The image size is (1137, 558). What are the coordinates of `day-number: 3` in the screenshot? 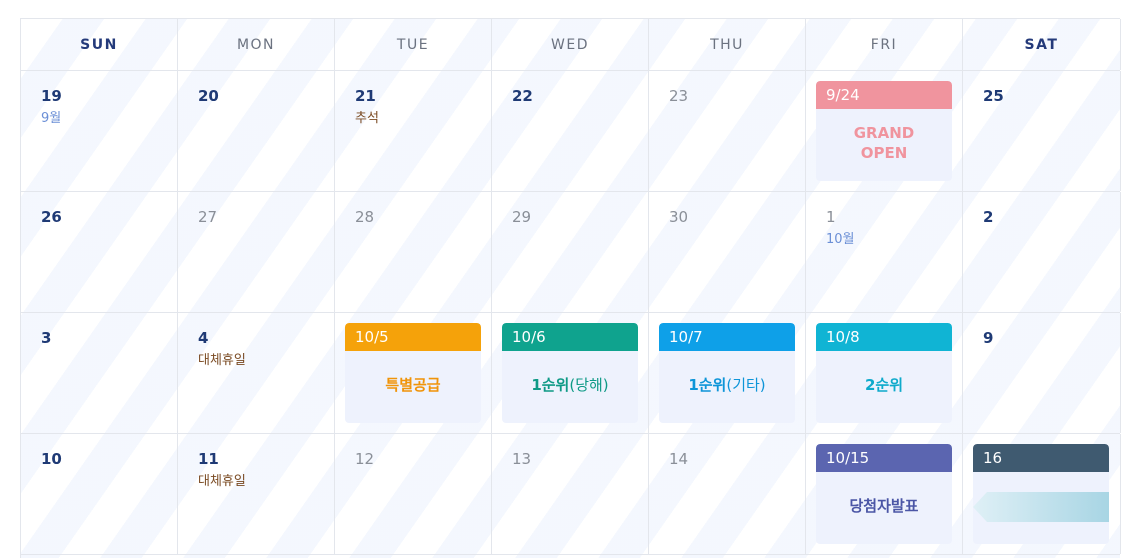 It's located at (46, 338).